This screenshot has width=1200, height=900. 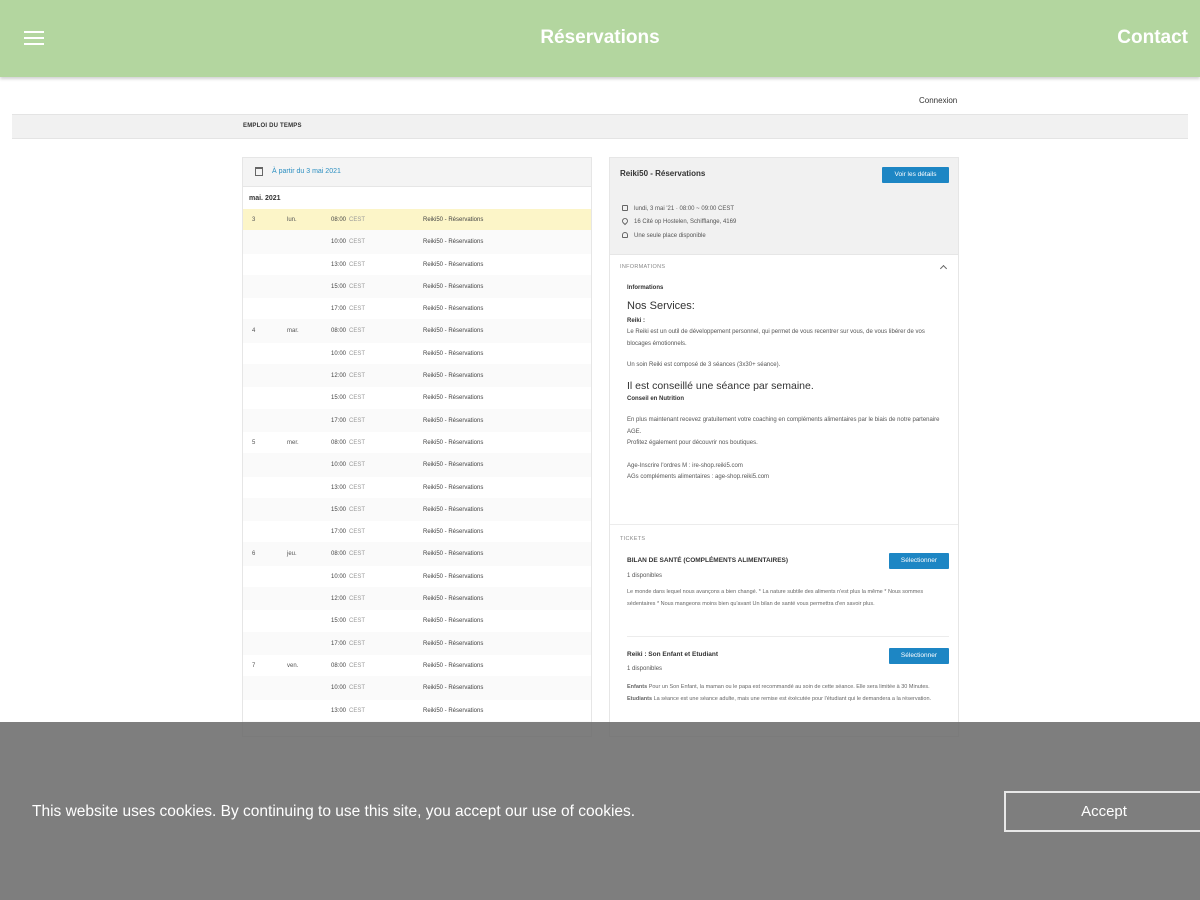 I want to click on event-address: 16 Cité op Hostelen, Schifflange, 4169, so click(x=678, y=221).